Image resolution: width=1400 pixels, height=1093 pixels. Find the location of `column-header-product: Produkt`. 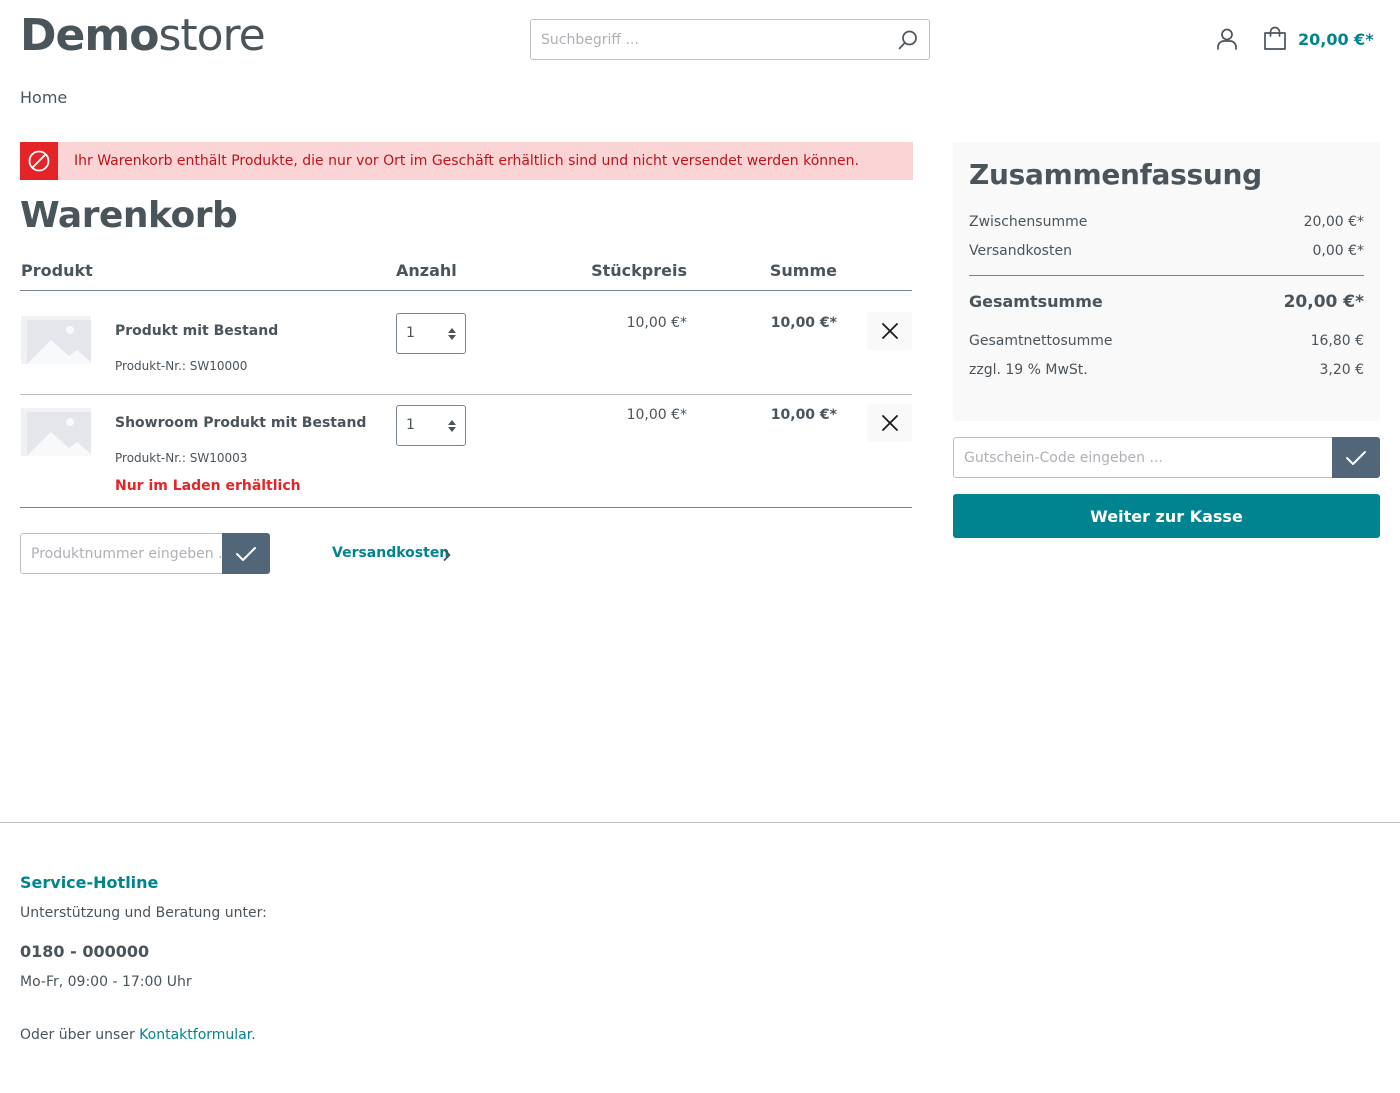

column-header-product: Produkt is located at coordinates (57, 270).